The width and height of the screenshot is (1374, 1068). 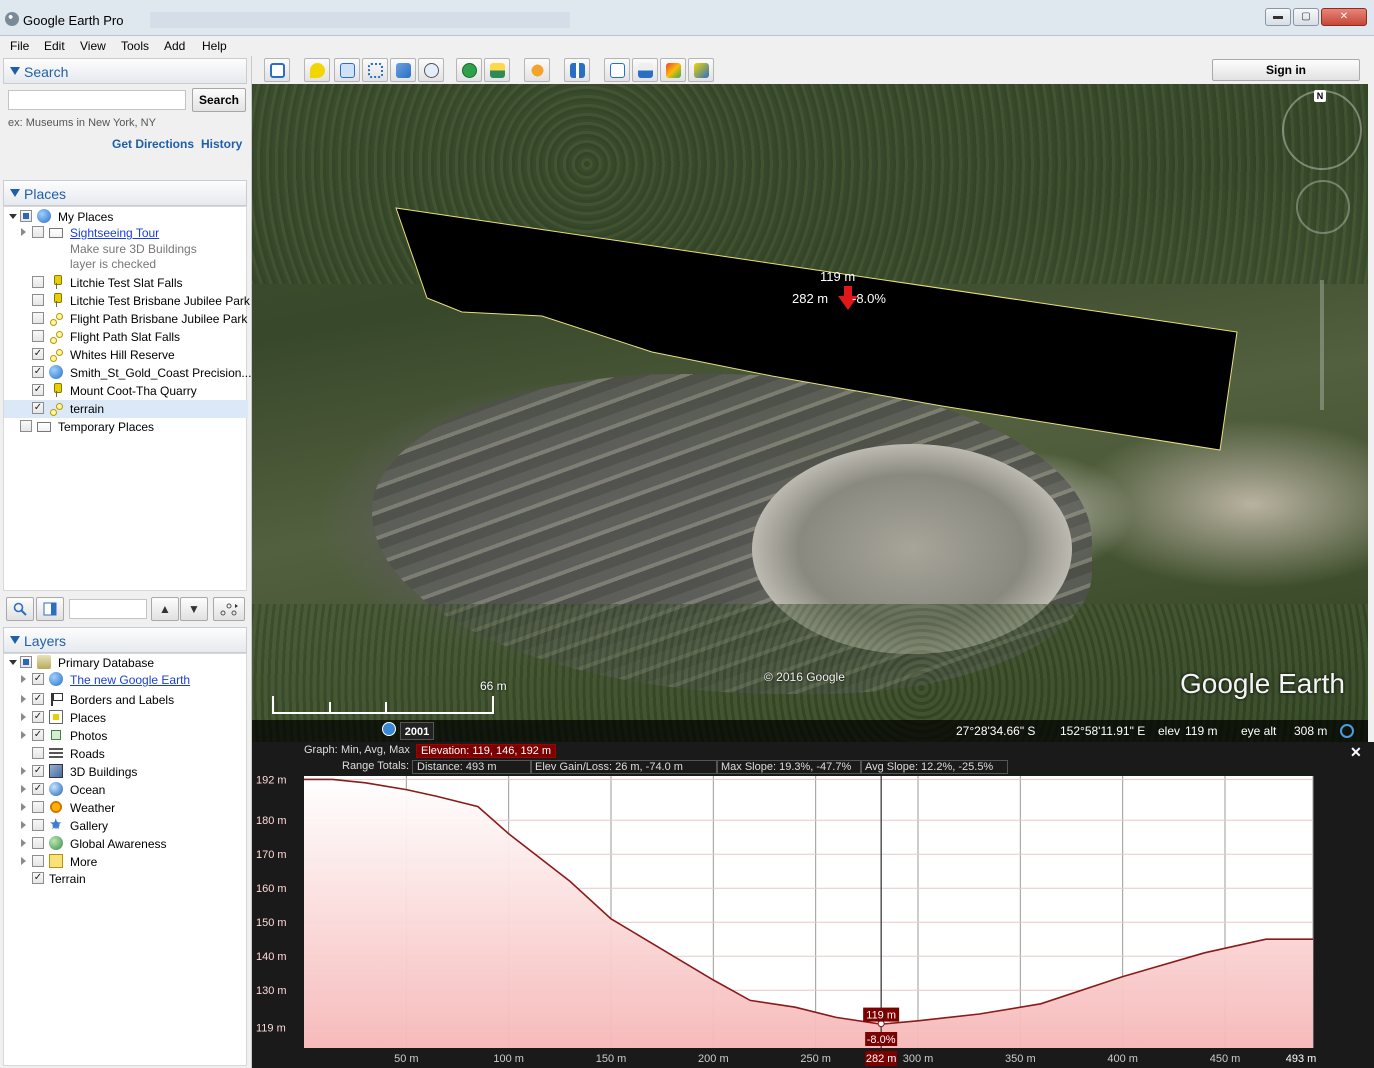 What do you see at coordinates (126, 319) in the screenshot?
I see `places-item-flight-brisbane: Flight Path Brisbane Jubilee Park` at bounding box center [126, 319].